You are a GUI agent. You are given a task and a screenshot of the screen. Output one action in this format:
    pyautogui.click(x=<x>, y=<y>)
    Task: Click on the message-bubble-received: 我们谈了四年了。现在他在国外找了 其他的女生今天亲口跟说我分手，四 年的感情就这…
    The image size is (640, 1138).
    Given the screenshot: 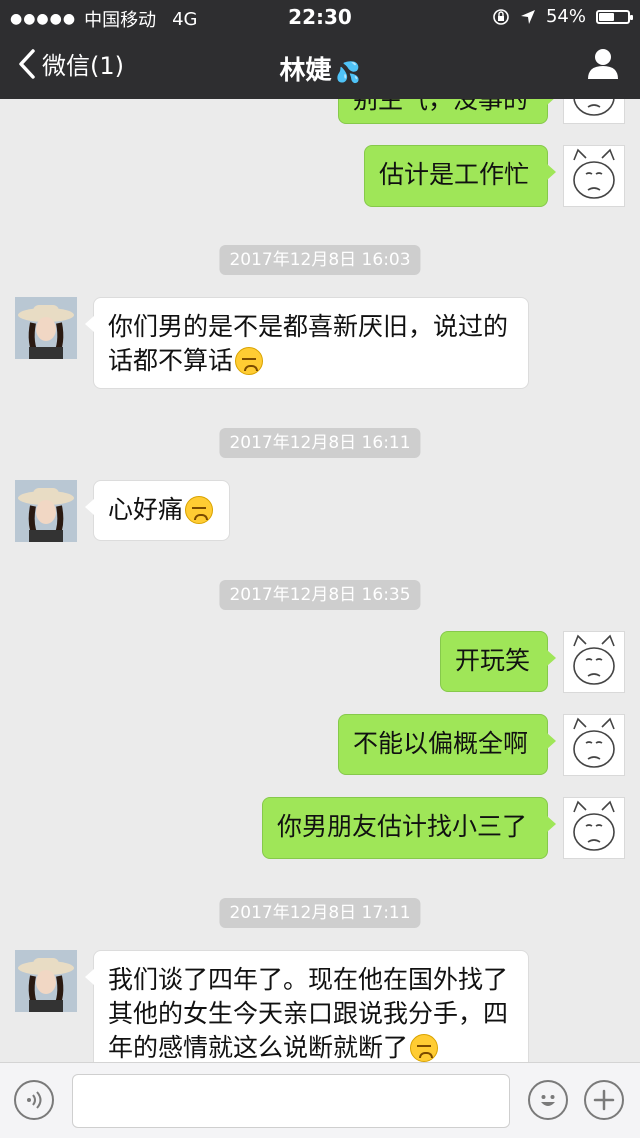 What is the action you would take?
    pyautogui.click(x=307, y=1006)
    